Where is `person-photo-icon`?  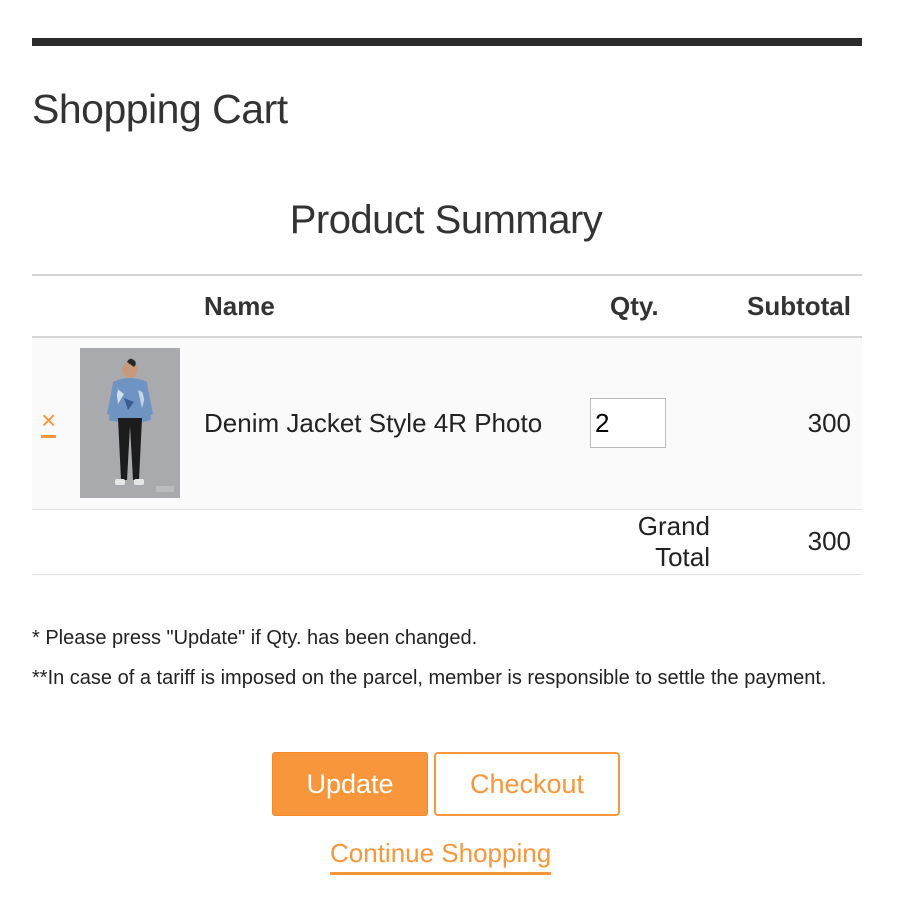
person-photo-icon is located at coordinates (130, 423).